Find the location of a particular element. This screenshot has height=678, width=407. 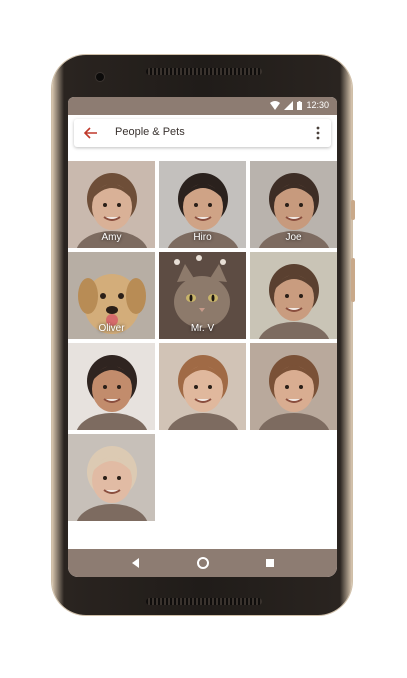

bottom-speaker is located at coordinates (204, 601).